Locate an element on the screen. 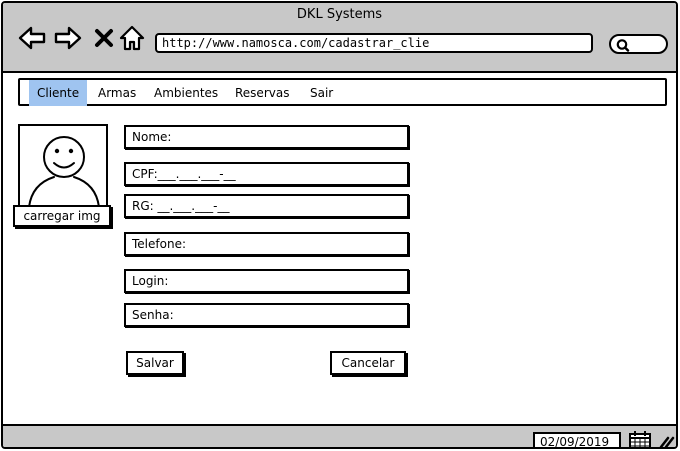 Image resolution: width=680 pixels, height=451 pixels. avatar-placeholder is located at coordinates (63, 166).